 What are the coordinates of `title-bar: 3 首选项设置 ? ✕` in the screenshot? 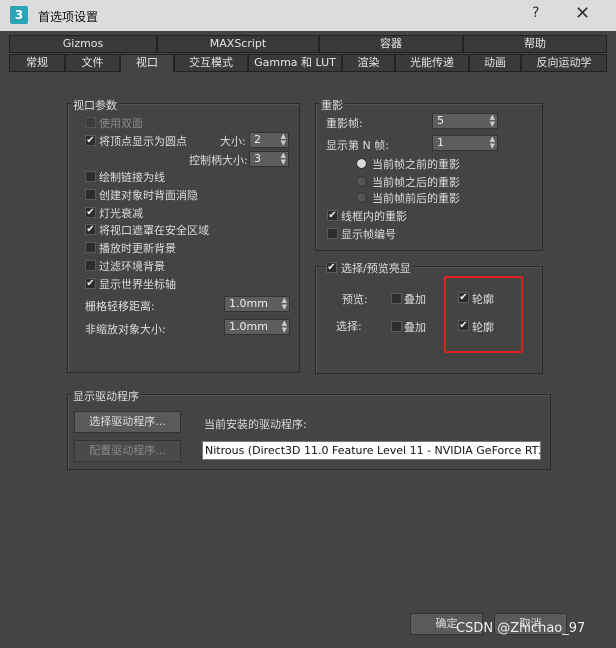 It's located at (308, 15).